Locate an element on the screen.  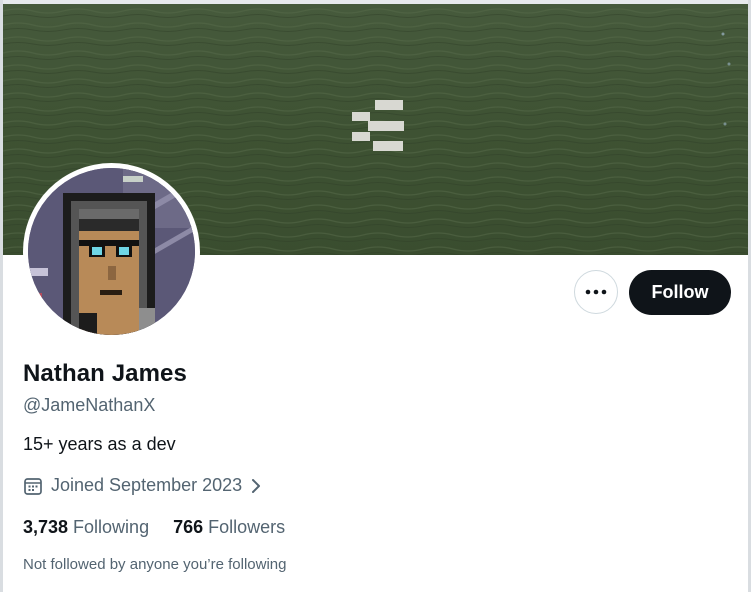
followers-link: 766 Followers is located at coordinates (229, 527).